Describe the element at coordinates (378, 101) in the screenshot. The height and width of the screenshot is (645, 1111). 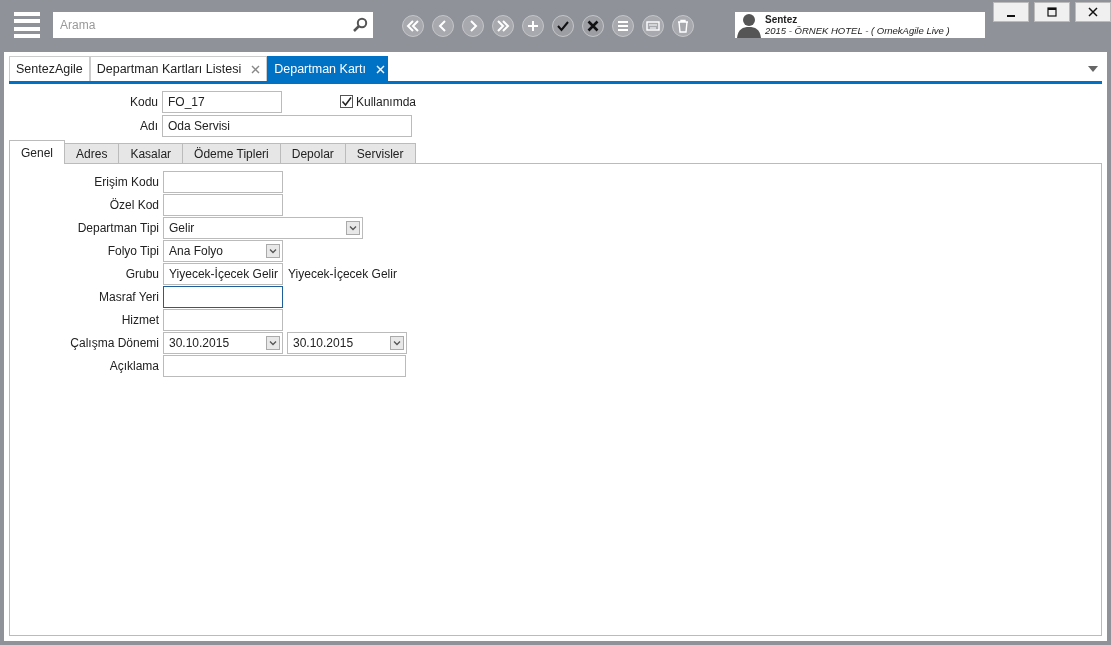
I see `in-use-checkbox: Kullanımda` at that location.